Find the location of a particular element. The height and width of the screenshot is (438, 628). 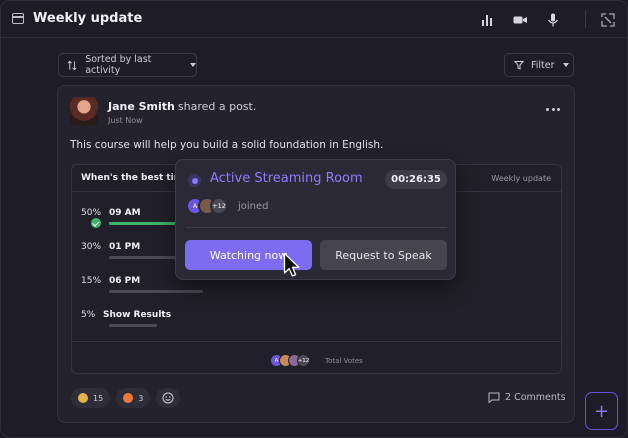

fire-icon is located at coordinates (128, 398).